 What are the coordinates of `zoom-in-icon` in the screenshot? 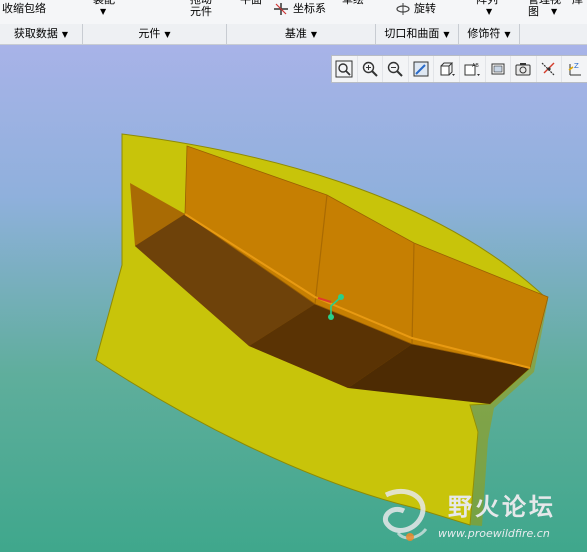 It's located at (370, 69).